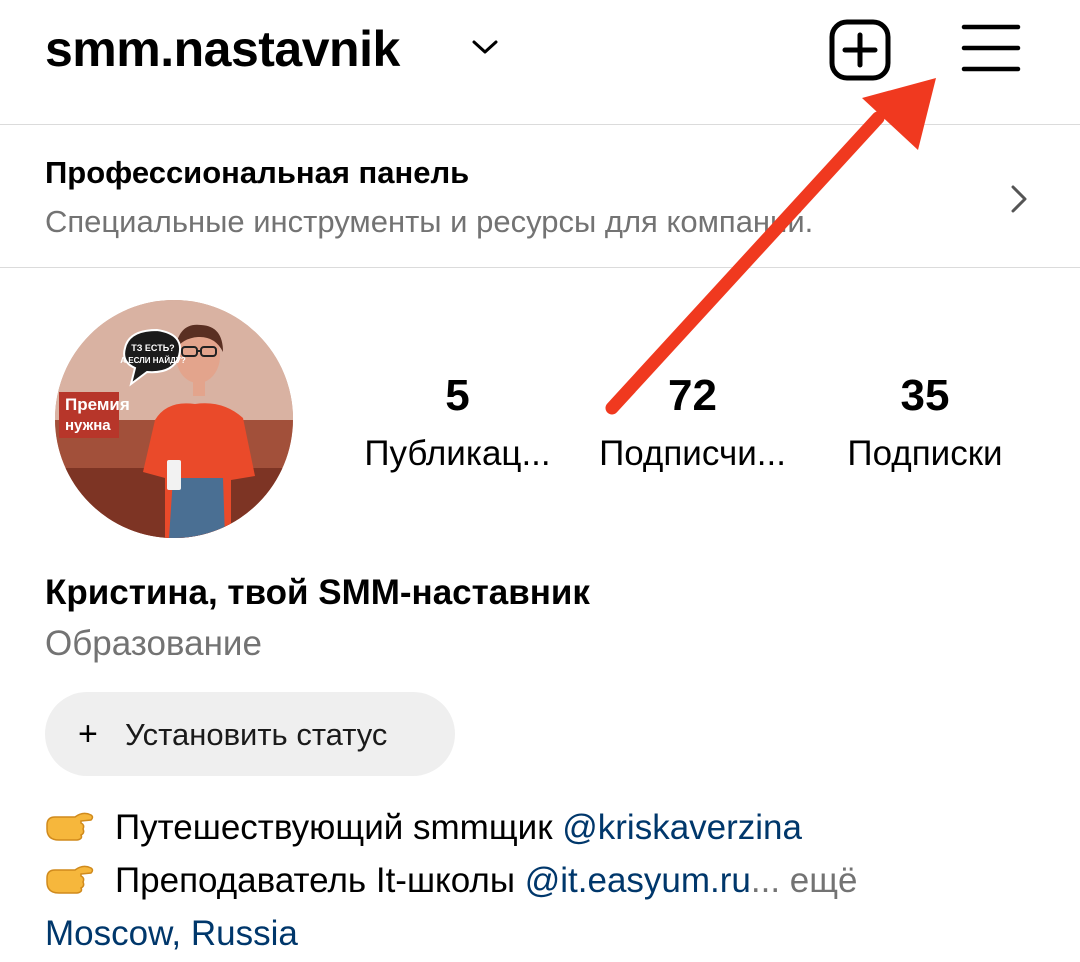 This screenshot has width=1080, height=962. I want to click on plus-icon: +, so click(88, 734).